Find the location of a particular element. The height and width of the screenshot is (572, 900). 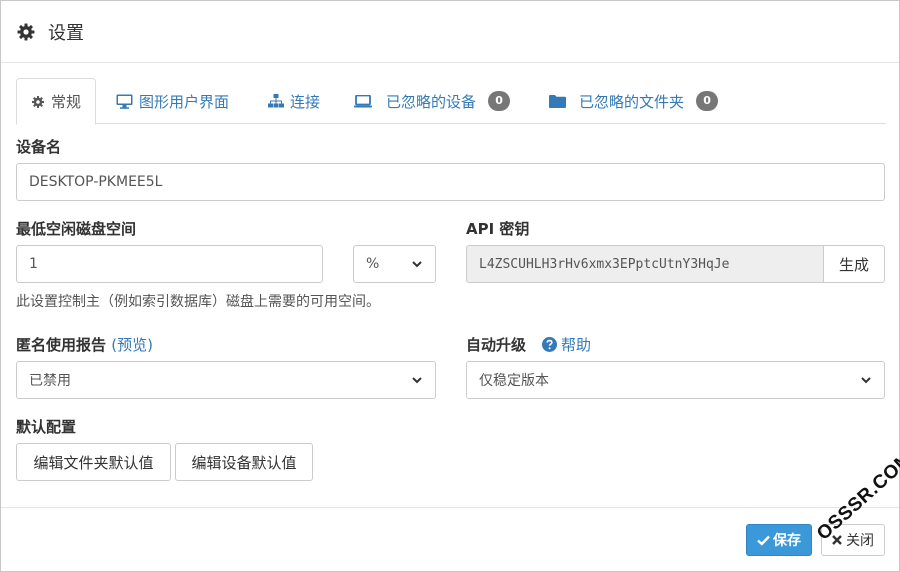

settings-tabs: 常规 图形用户界面 连接 已忽略的设备 0 已忽略的文件夹 0 is located at coordinates (451, 101).